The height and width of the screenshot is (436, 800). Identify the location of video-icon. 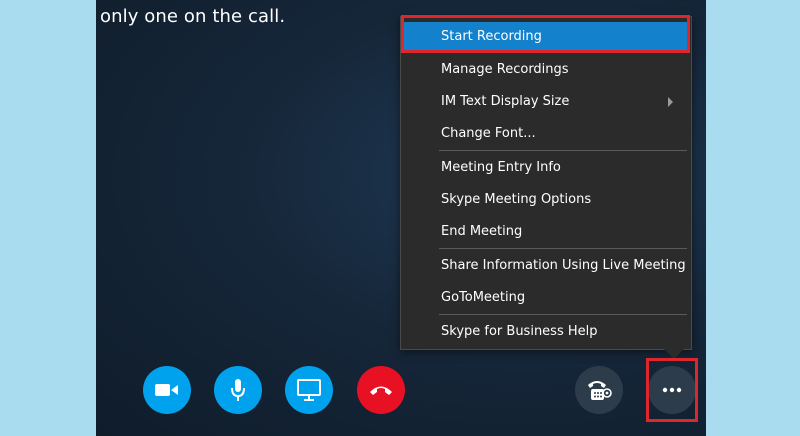
(166, 390).